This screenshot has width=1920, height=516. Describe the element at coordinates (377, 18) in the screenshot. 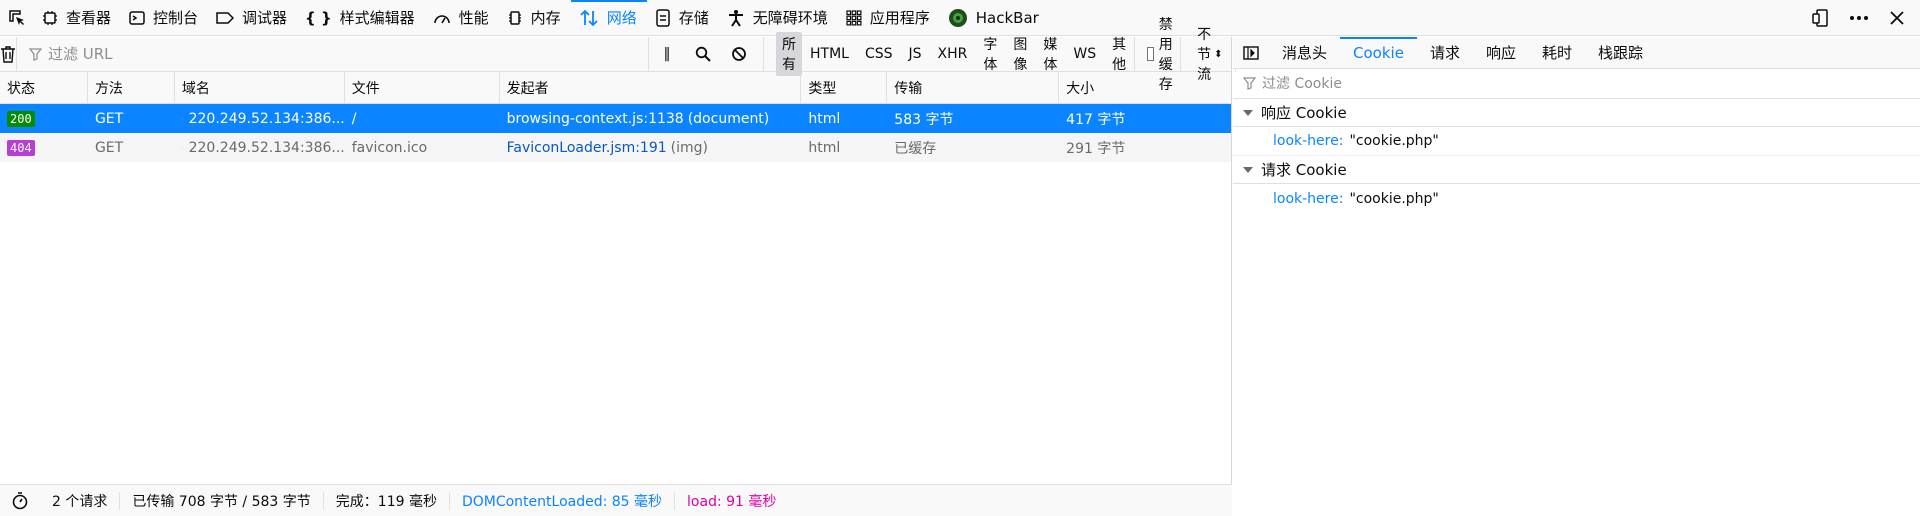

I see `tab-label: 样式编辑器` at that location.